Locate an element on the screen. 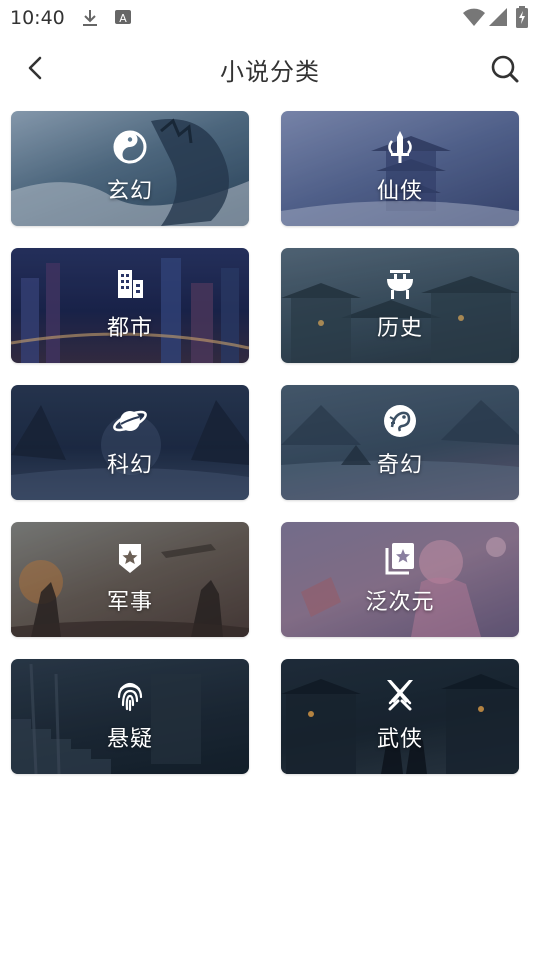  military-badge-icon is located at coordinates (130, 558).